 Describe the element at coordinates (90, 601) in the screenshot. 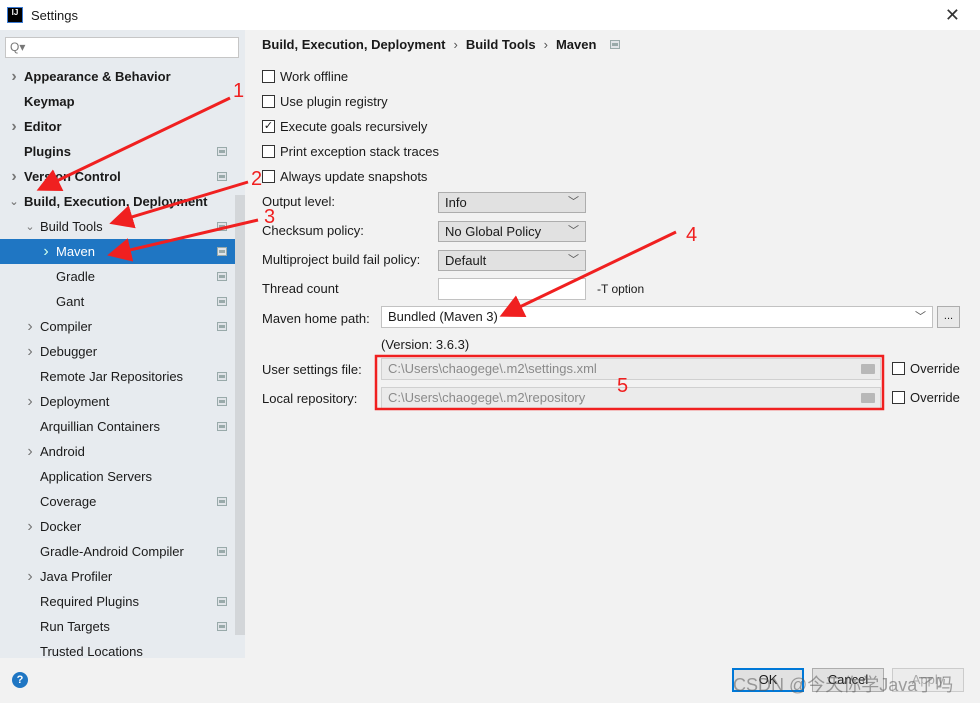

I see `sidebar-item-label: Required Plugins` at that location.